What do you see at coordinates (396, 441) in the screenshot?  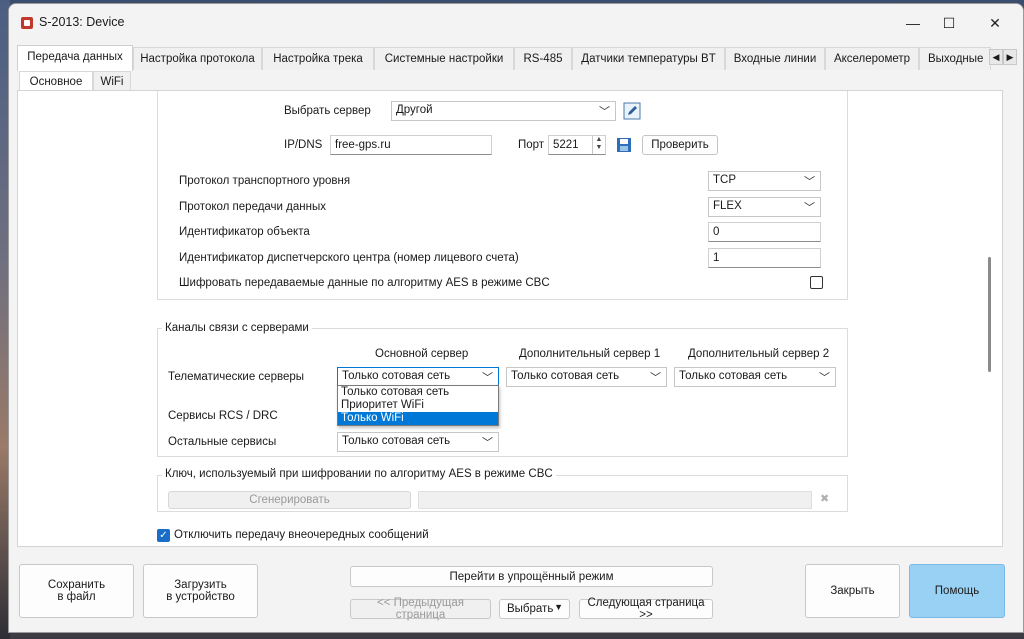 I see `other-services-value: Только сотовая сеть` at bounding box center [396, 441].